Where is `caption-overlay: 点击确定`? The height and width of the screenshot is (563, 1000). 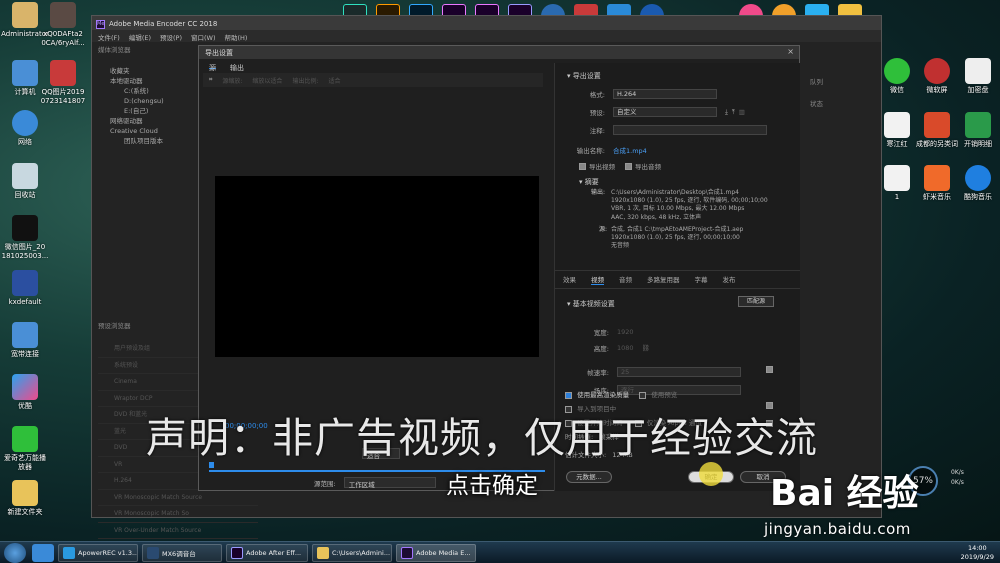
caption-overlay: 点击确定 is located at coordinates (492, 486).